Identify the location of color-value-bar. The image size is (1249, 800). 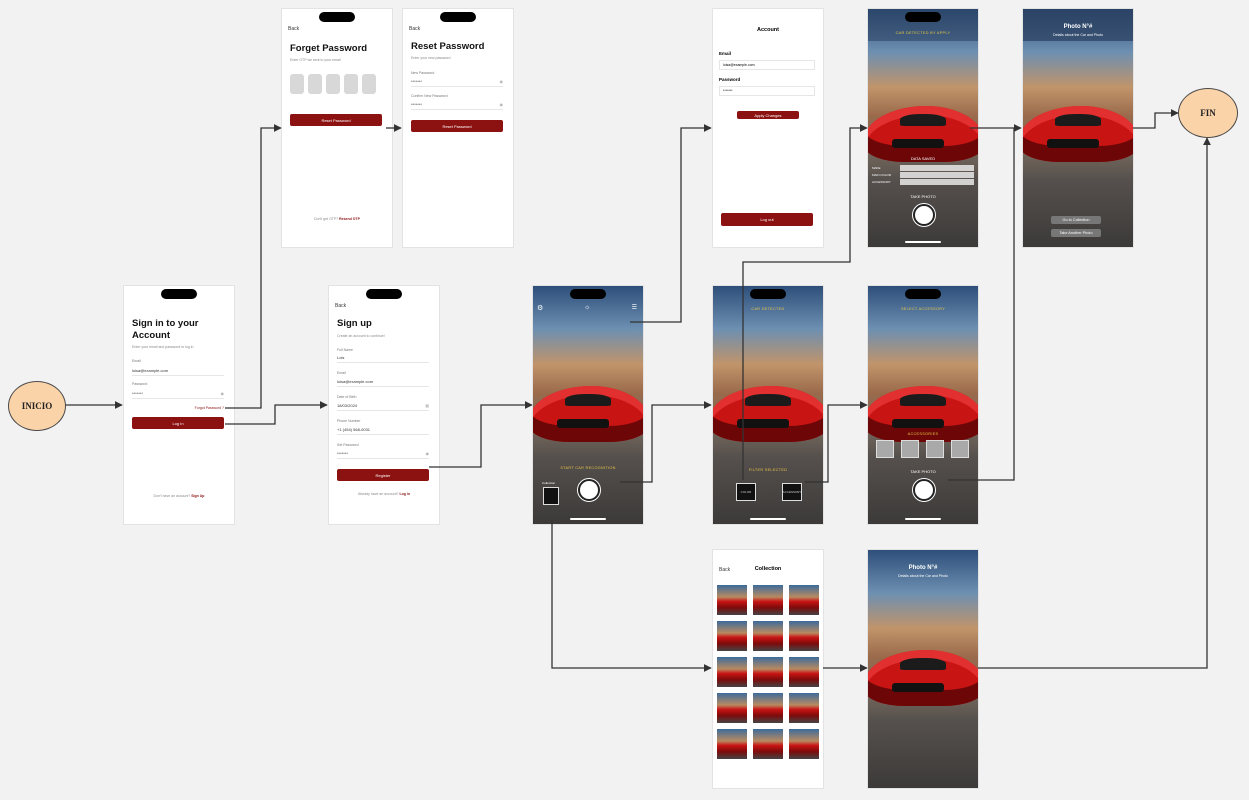
(937, 175).